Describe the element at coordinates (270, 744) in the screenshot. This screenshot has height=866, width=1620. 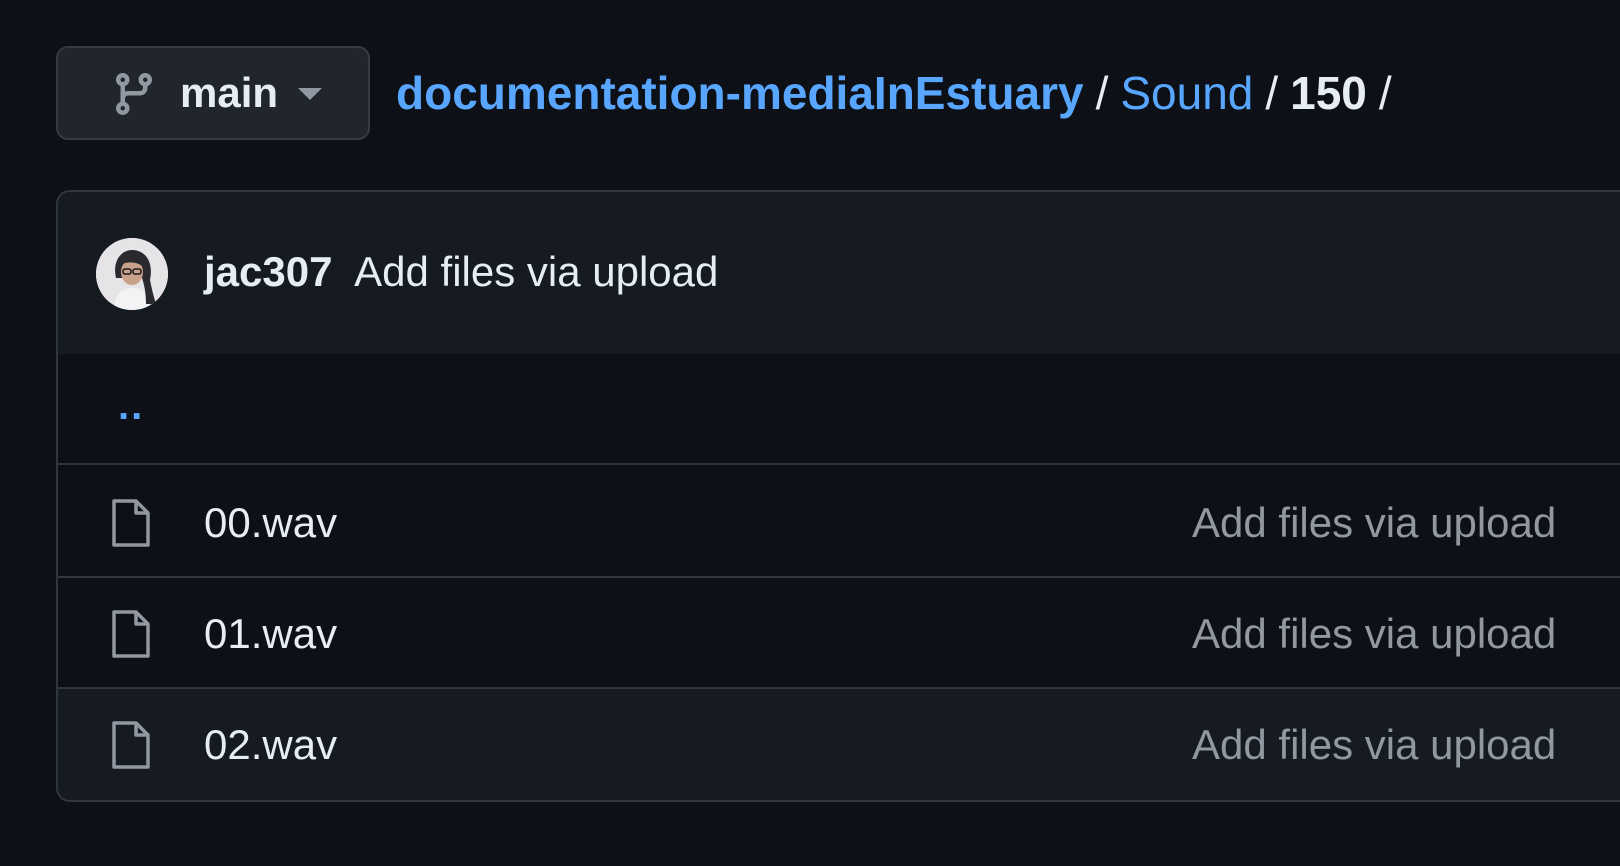
I see `file-name-link: 02.wav` at that location.